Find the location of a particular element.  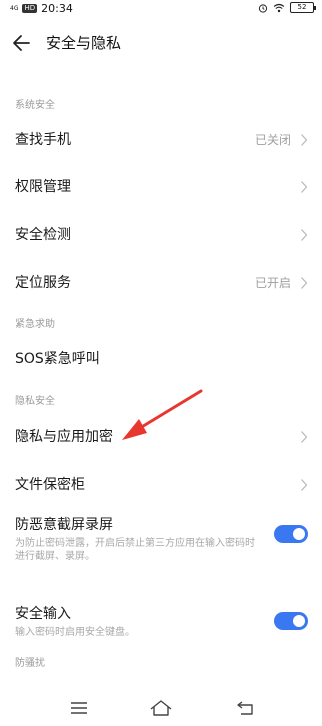

anti-capture-label: 防恶意截屏录屏 is located at coordinates (64, 525).